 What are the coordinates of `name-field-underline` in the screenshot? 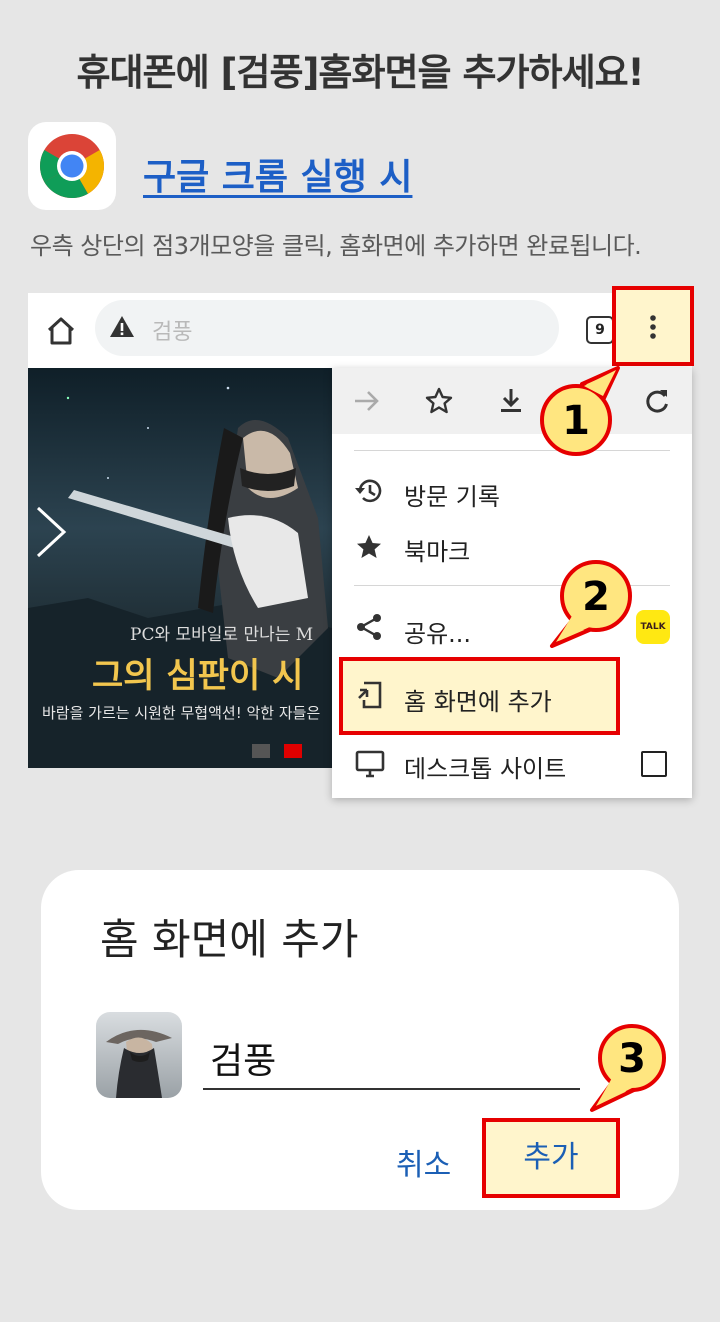 It's located at (391, 1089).